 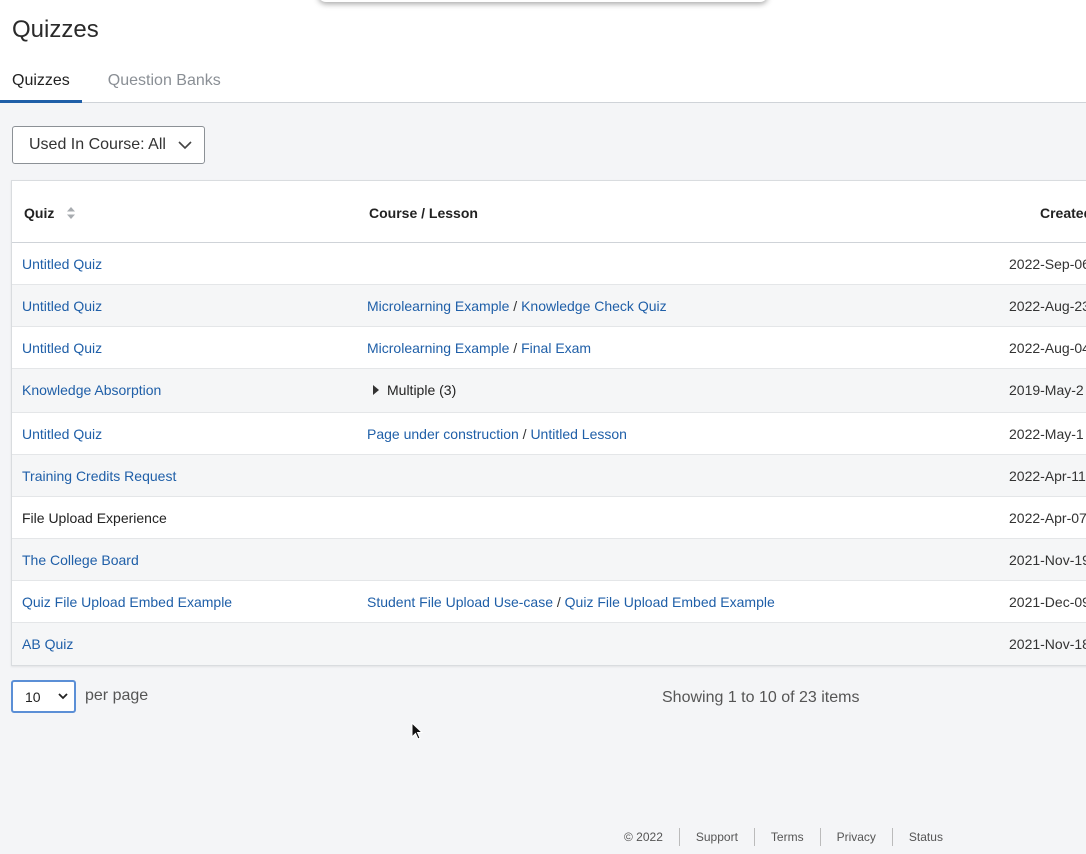 What do you see at coordinates (97, 144) in the screenshot?
I see `filter-label: Used In Course: All` at bounding box center [97, 144].